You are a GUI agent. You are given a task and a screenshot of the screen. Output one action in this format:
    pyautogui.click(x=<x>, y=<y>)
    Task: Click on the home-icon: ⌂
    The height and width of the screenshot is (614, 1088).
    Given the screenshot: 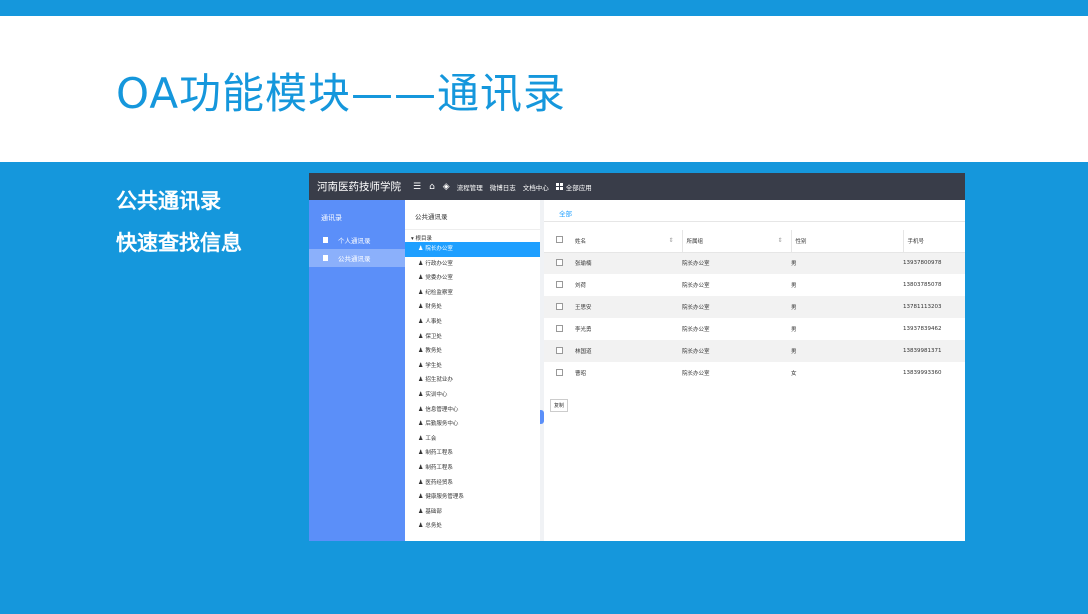 What is the action you would take?
    pyautogui.click(x=432, y=187)
    